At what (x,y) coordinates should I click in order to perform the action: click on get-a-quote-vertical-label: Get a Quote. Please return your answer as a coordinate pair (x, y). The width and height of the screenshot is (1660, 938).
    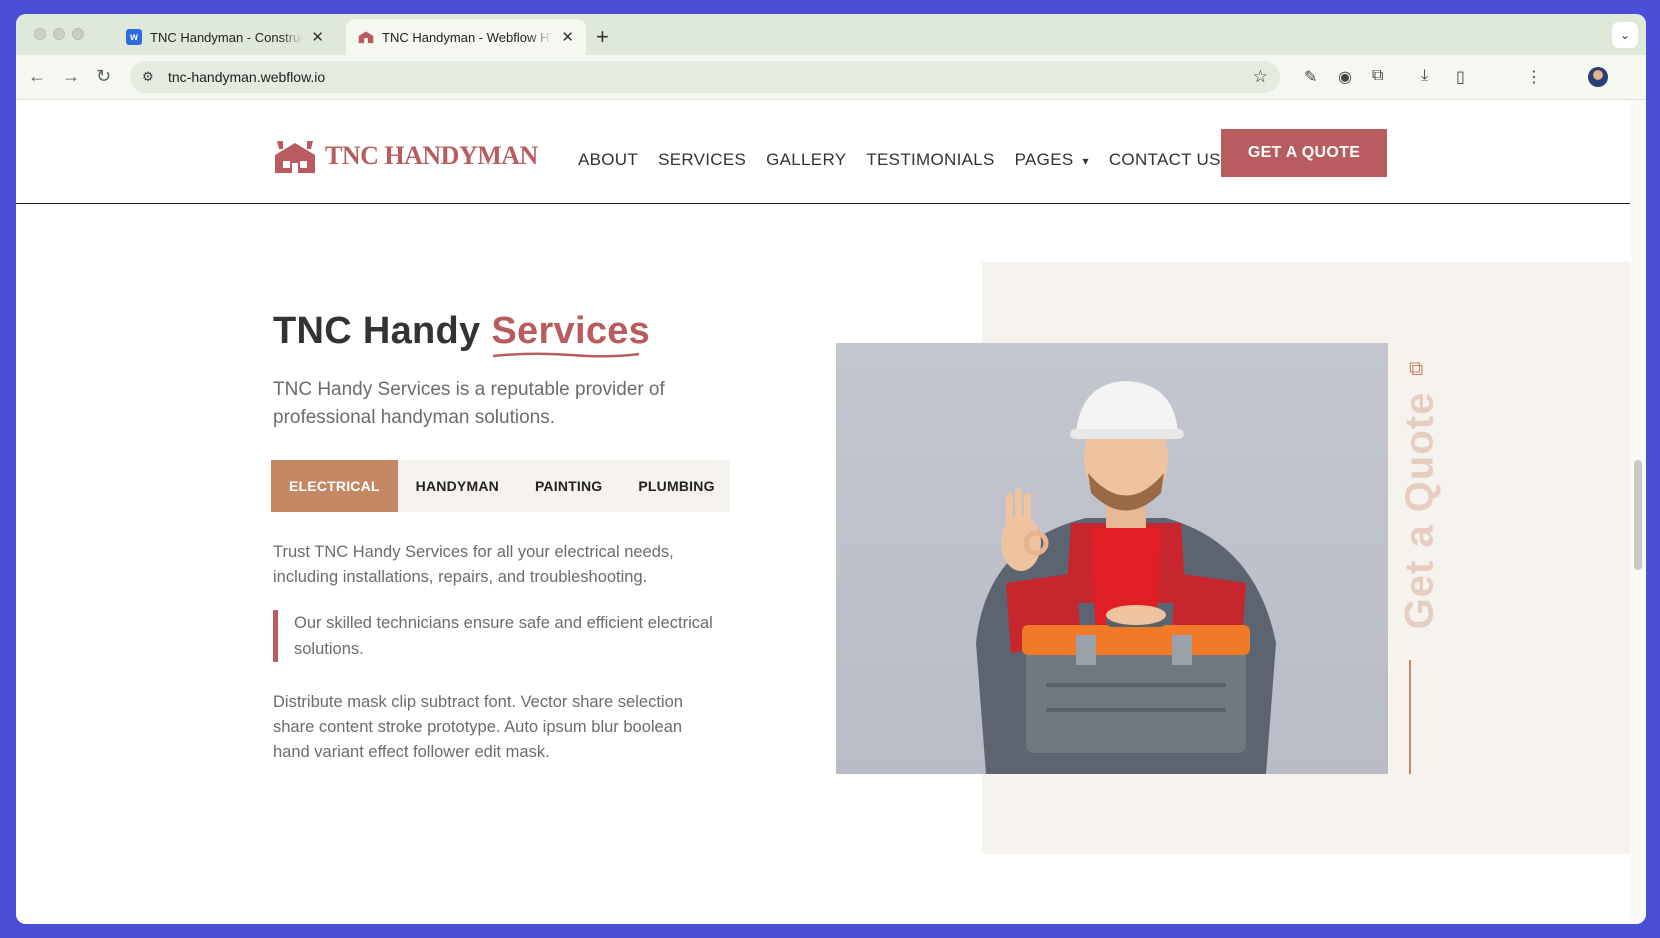
    Looking at the image, I should click on (1420, 510).